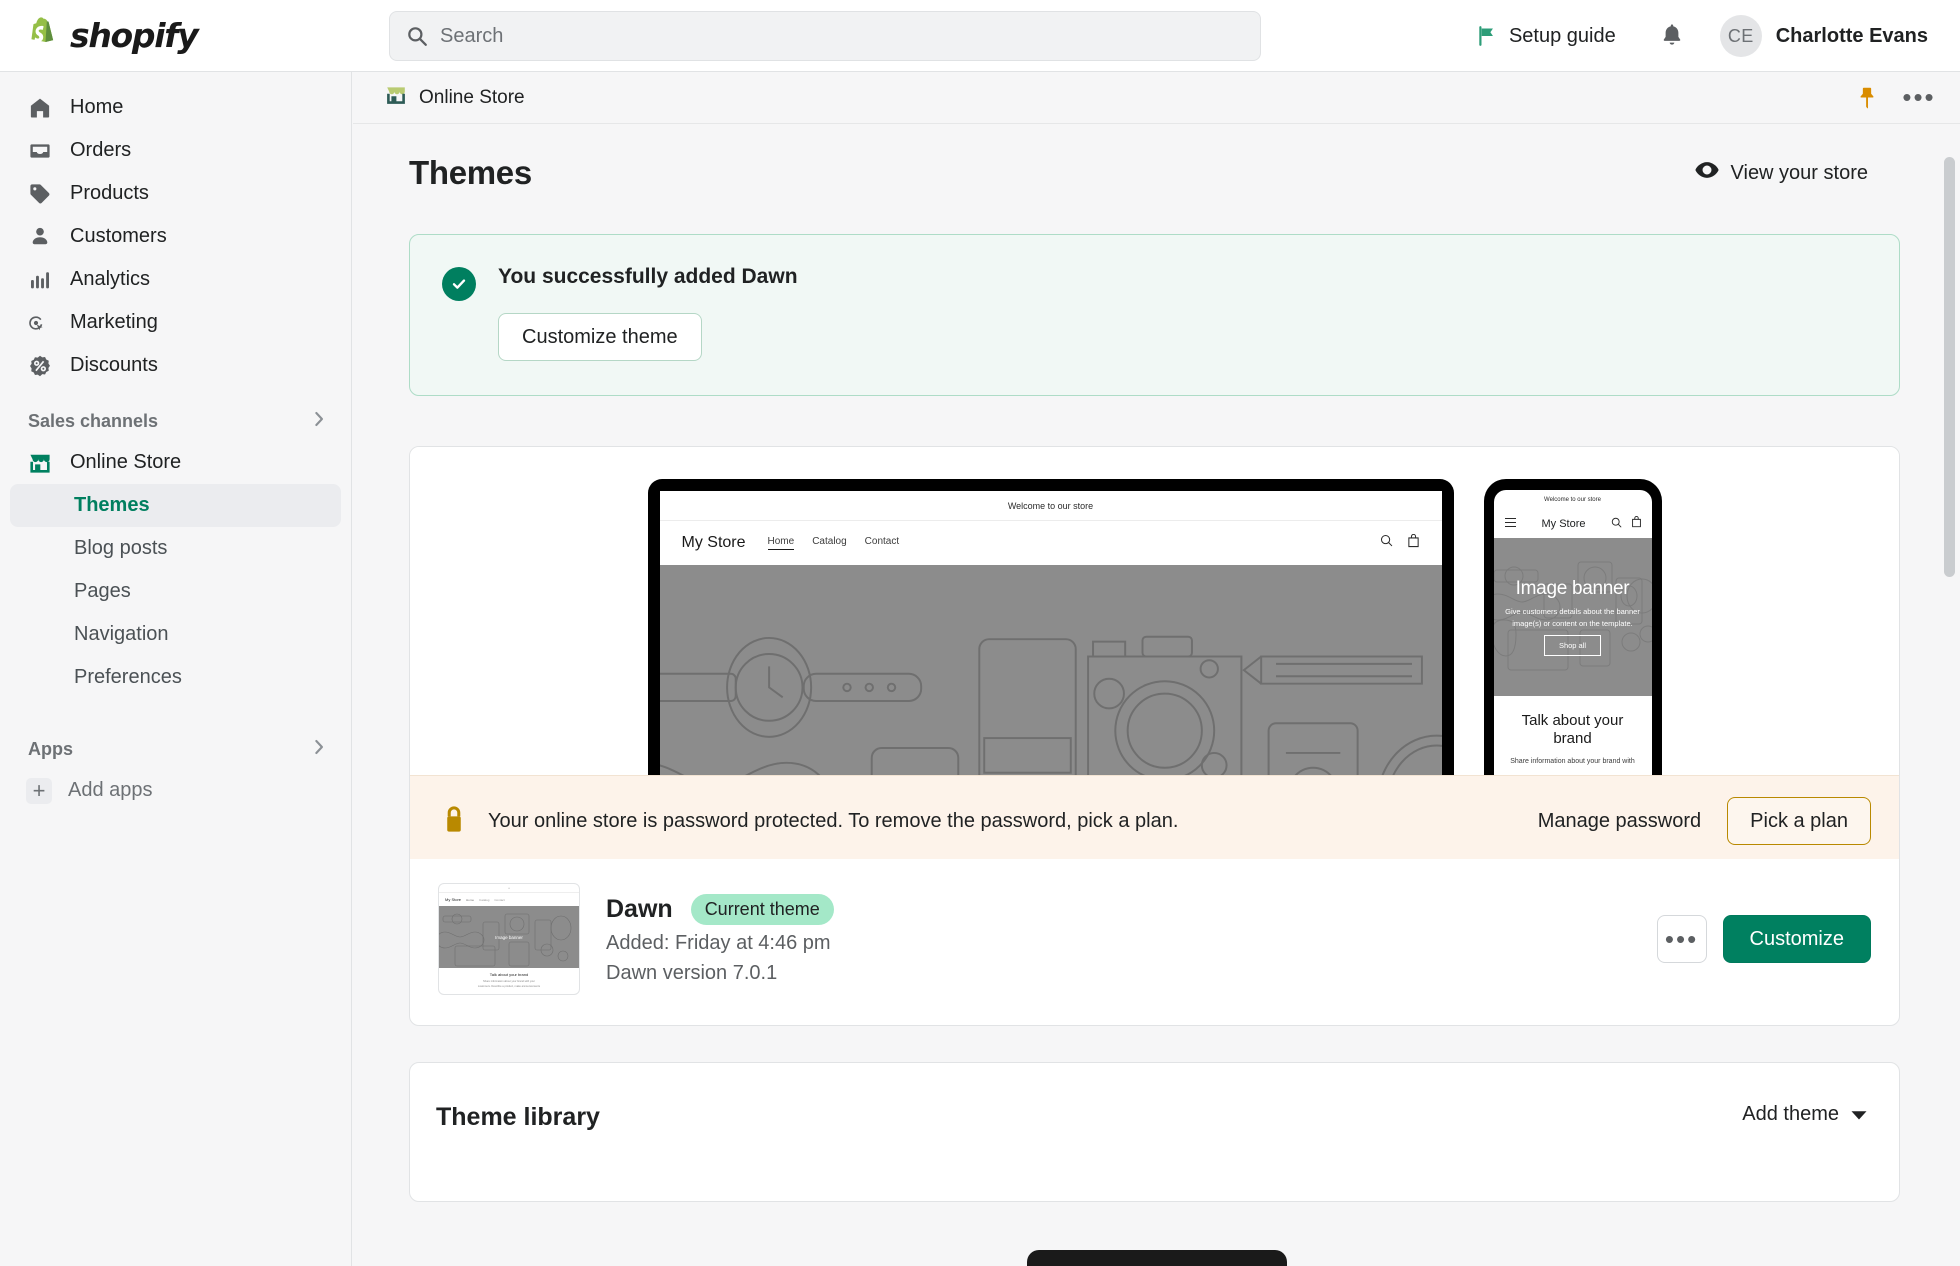 The width and height of the screenshot is (1960, 1266). What do you see at coordinates (1546, 36) in the screenshot?
I see `setup-guide-button: Setup guide` at bounding box center [1546, 36].